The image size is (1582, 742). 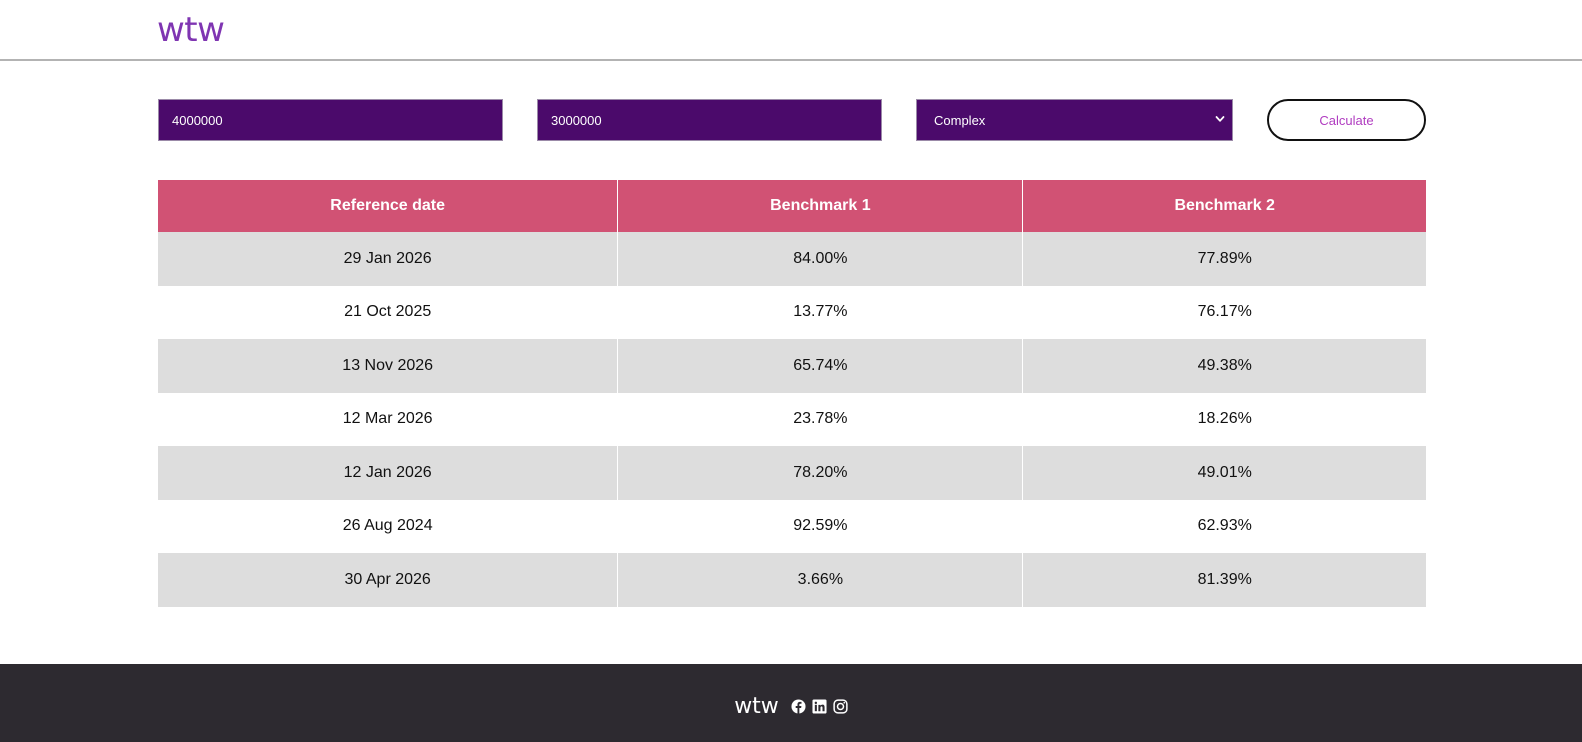 I want to click on site-header: wtw, so click(x=791, y=30).